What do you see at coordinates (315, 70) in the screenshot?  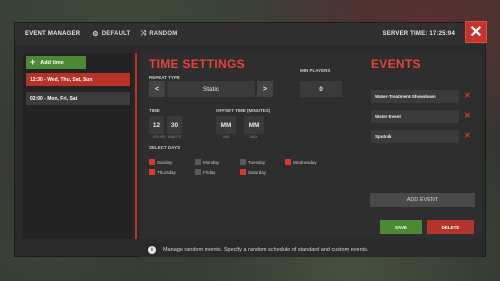 I see `min-players-label: MIN PLAYERS` at bounding box center [315, 70].